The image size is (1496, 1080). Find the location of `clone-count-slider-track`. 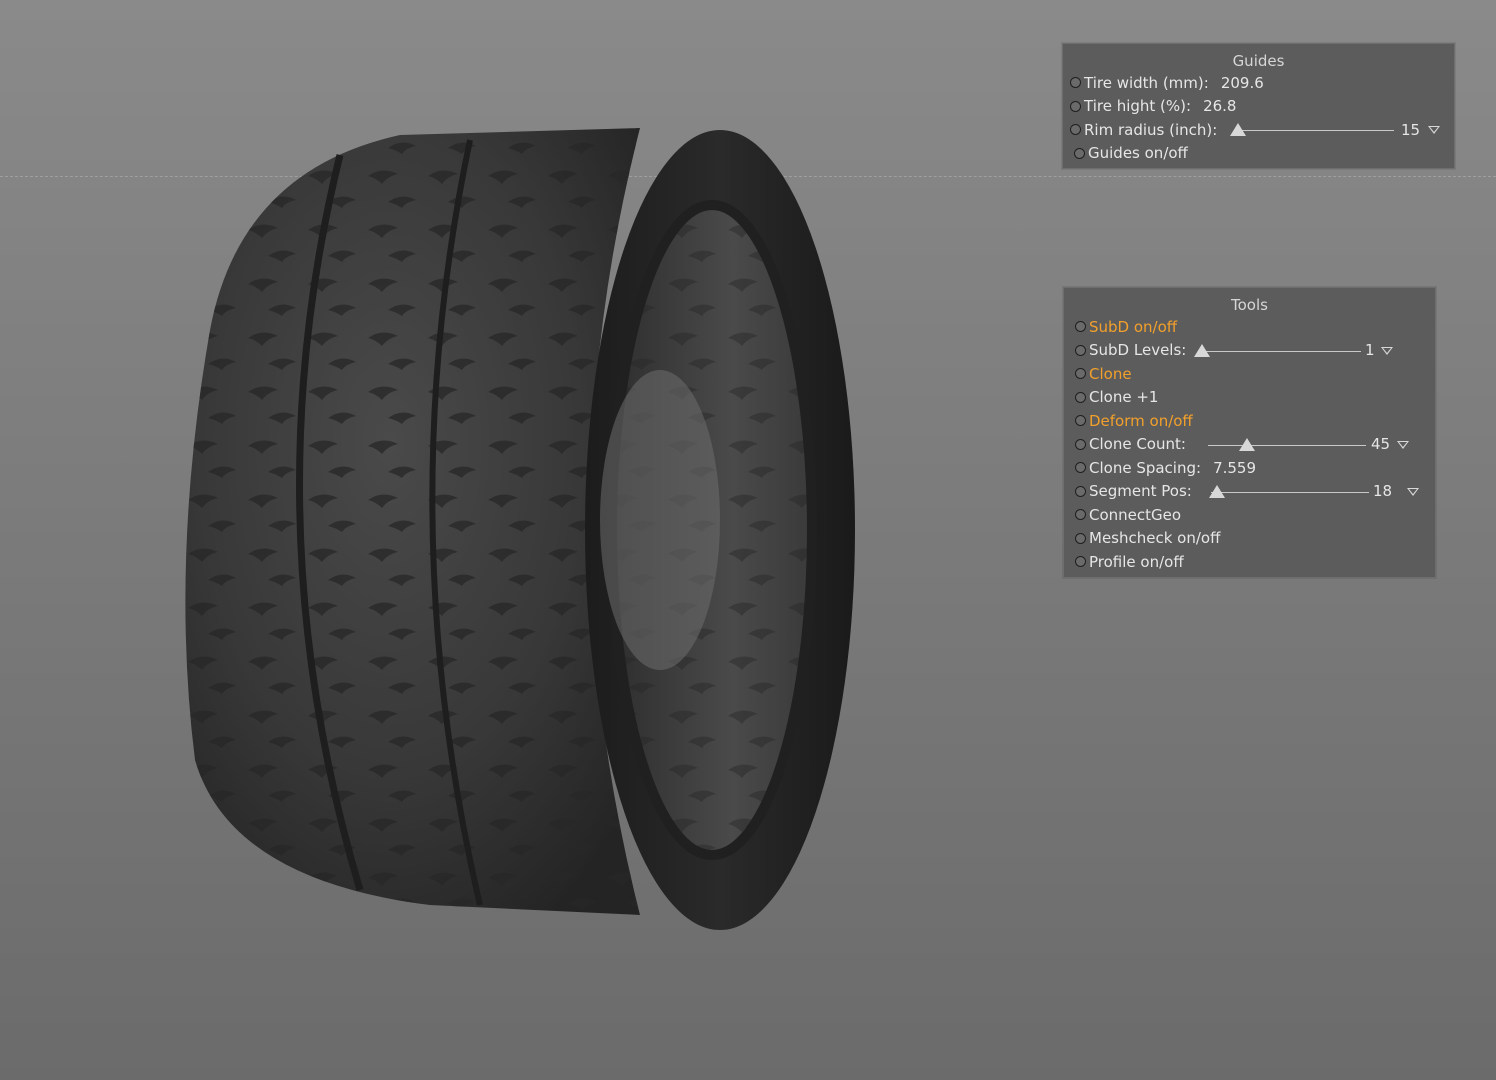

clone-count-slider-track is located at coordinates (1287, 445).